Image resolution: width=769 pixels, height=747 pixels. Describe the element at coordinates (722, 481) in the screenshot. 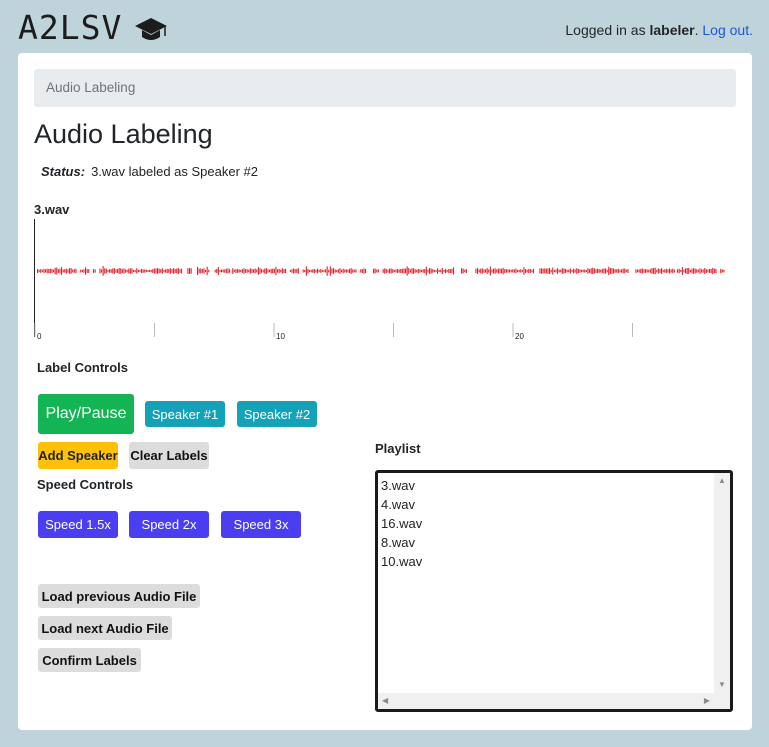

I see `scroll-up-arrow-icon: ▲` at that location.